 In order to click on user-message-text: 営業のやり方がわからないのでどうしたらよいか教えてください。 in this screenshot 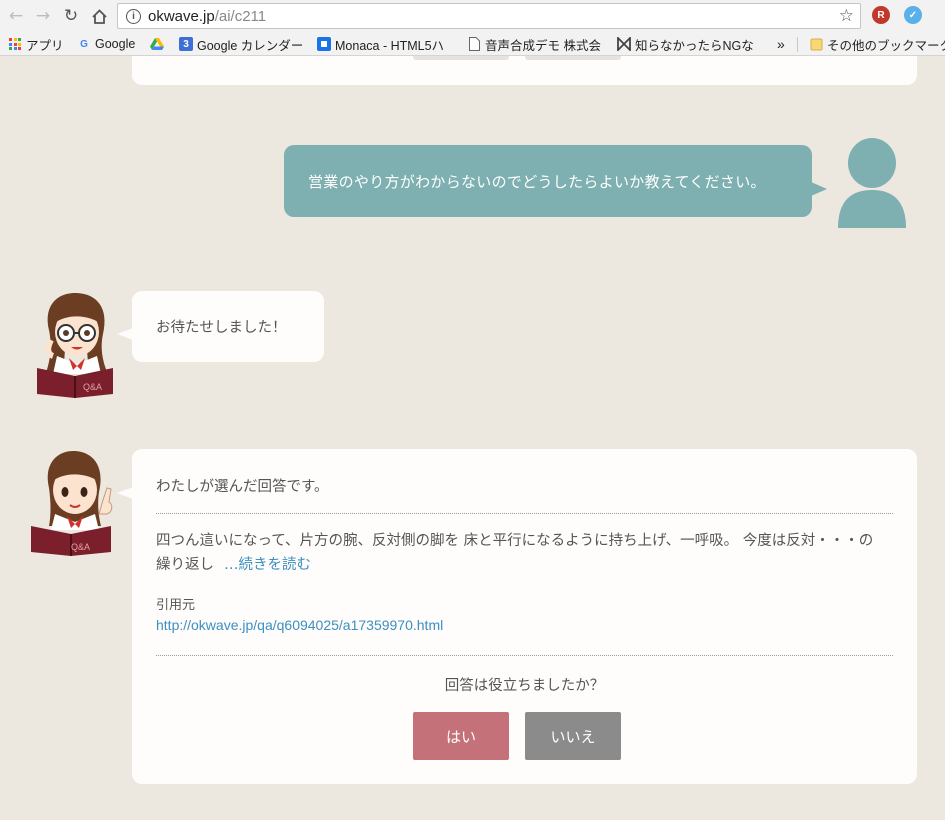, I will do `click(537, 181)`.